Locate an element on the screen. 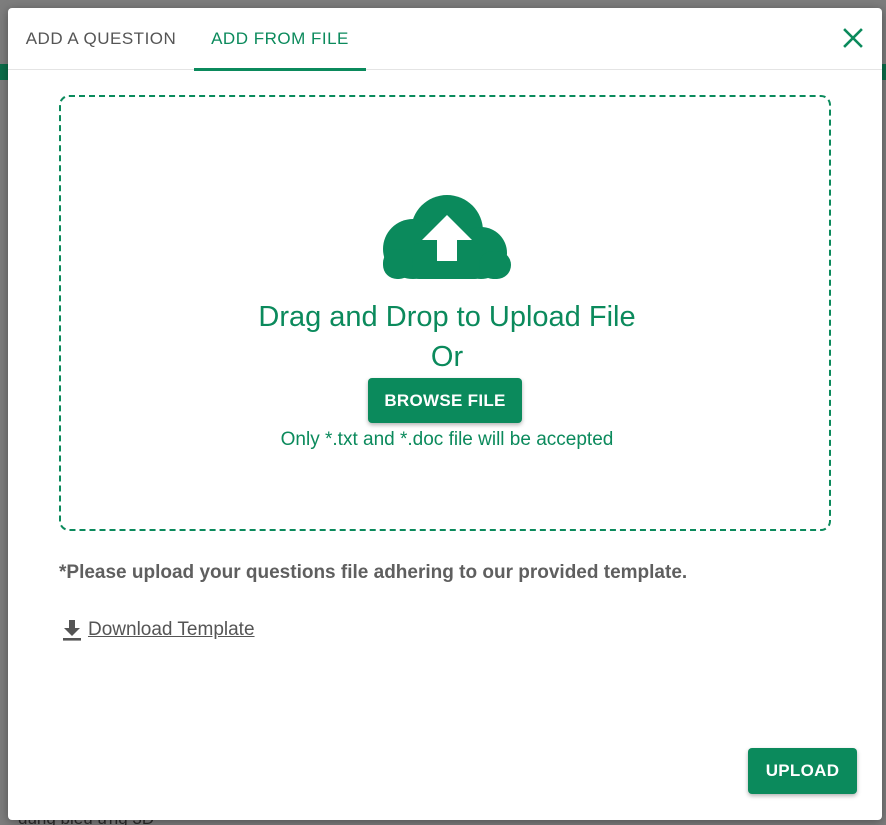 The width and height of the screenshot is (886, 825). close-icon is located at coordinates (853, 38).